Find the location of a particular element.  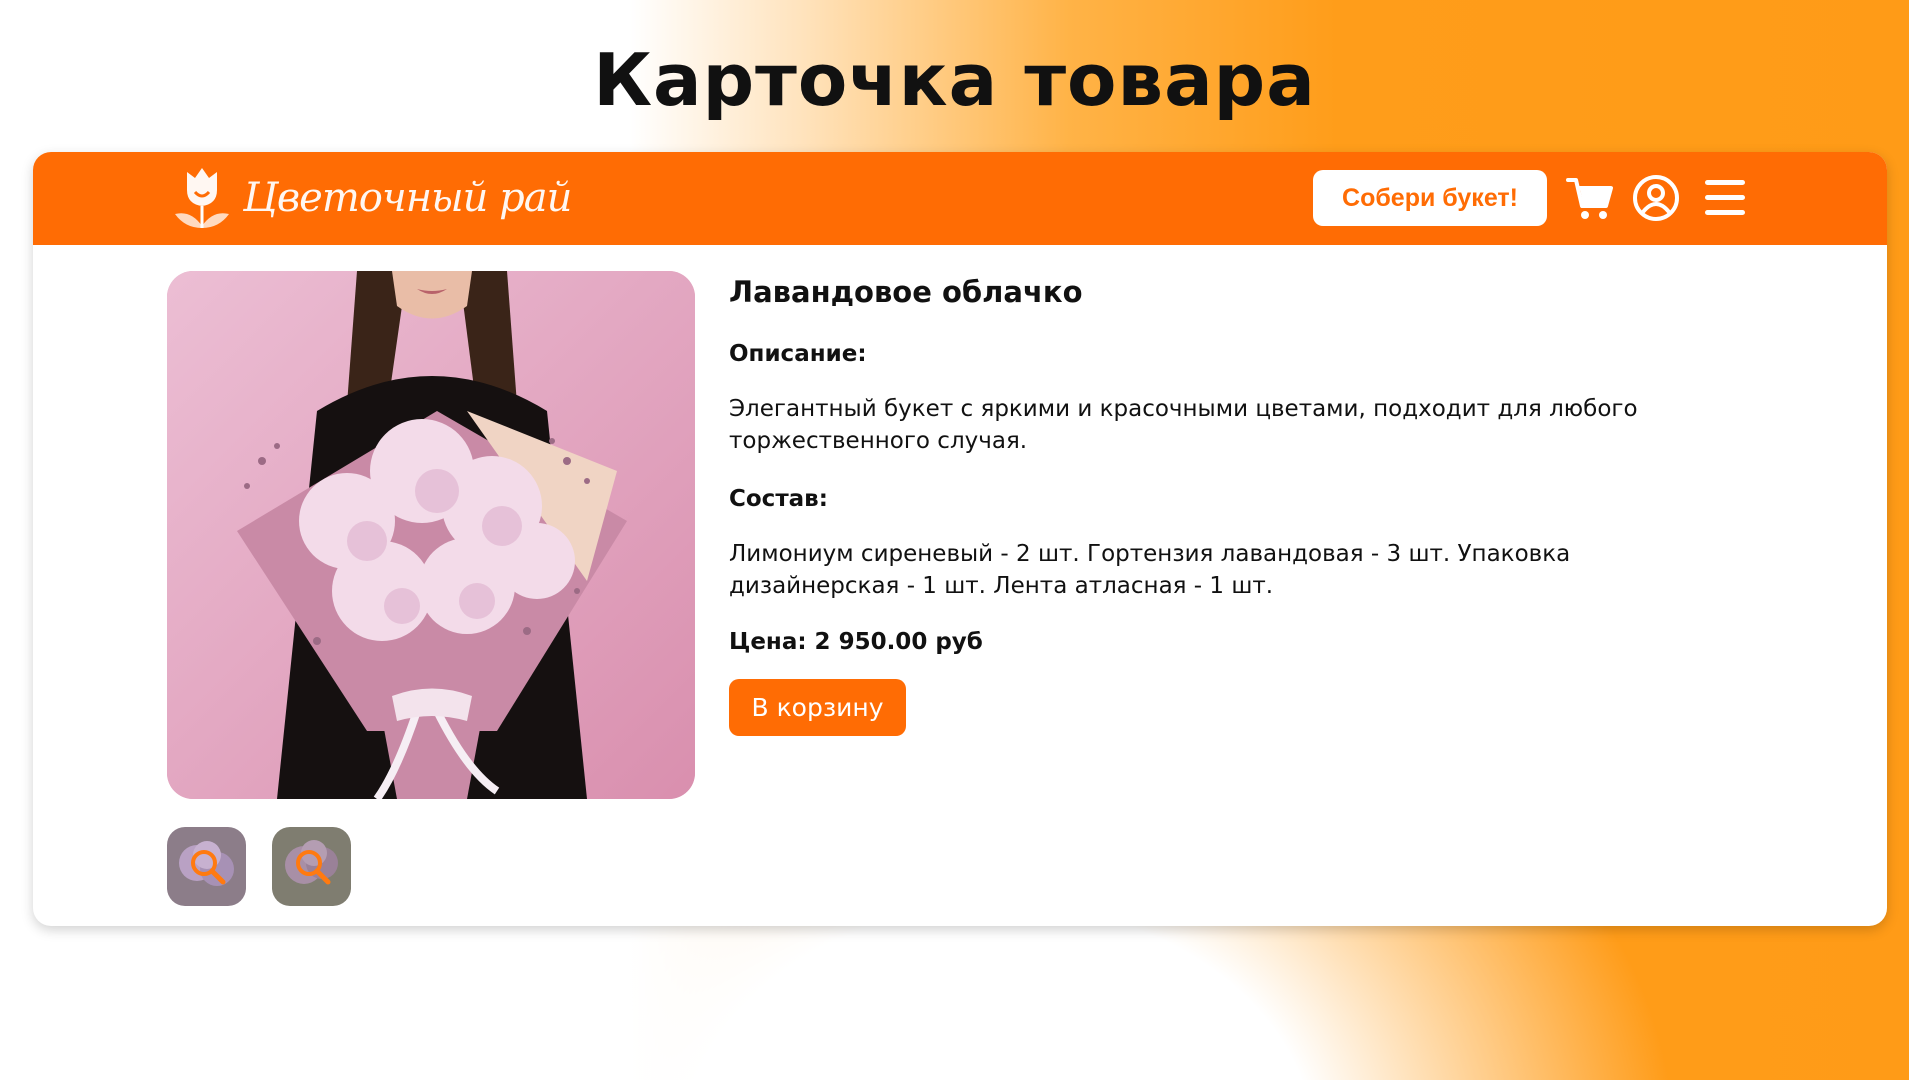

site-logo: Цветочный рай is located at coordinates (371, 198).